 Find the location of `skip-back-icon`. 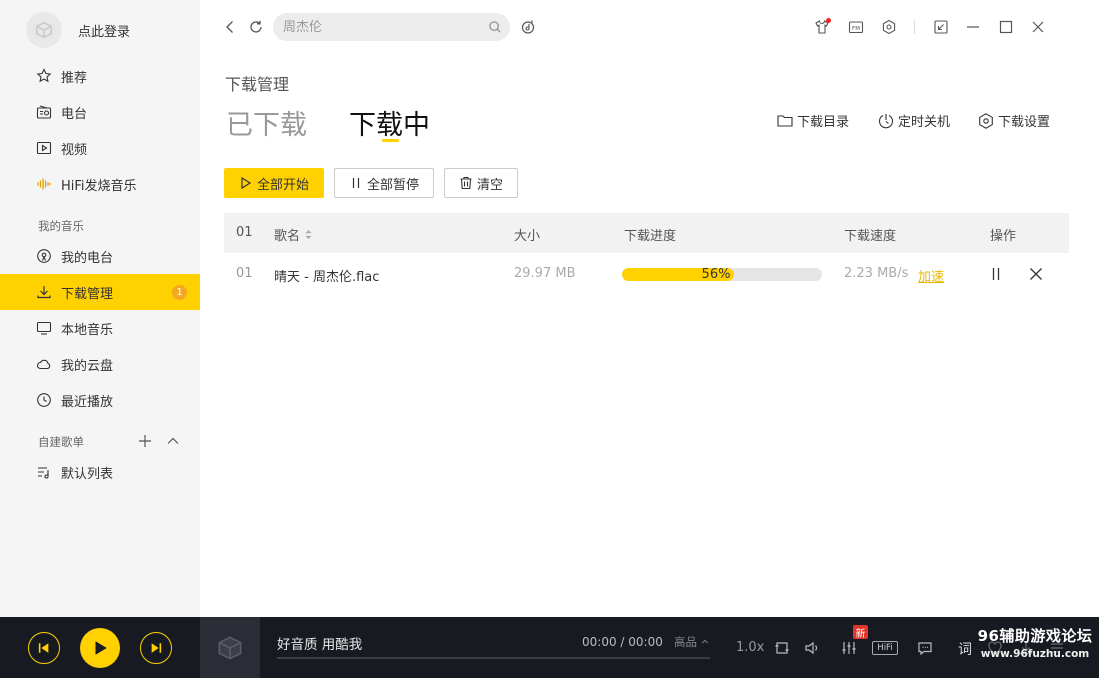

skip-back-icon is located at coordinates (43, 648).